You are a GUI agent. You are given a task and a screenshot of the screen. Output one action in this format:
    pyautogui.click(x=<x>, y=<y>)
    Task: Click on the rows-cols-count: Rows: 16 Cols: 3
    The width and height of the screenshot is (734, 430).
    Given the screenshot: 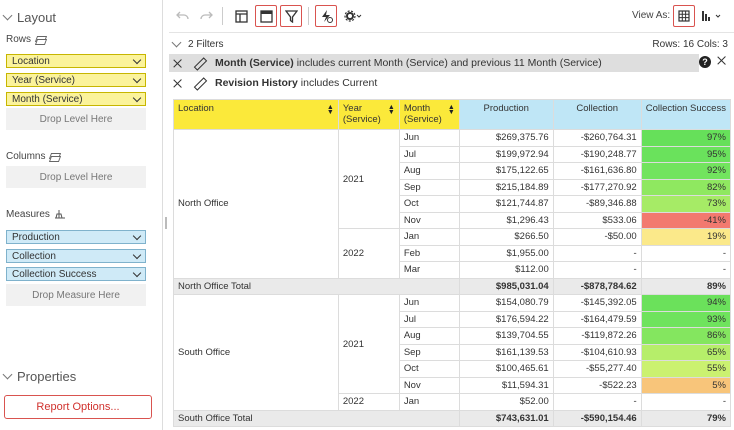 What is the action you would take?
    pyautogui.click(x=690, y=44)
    